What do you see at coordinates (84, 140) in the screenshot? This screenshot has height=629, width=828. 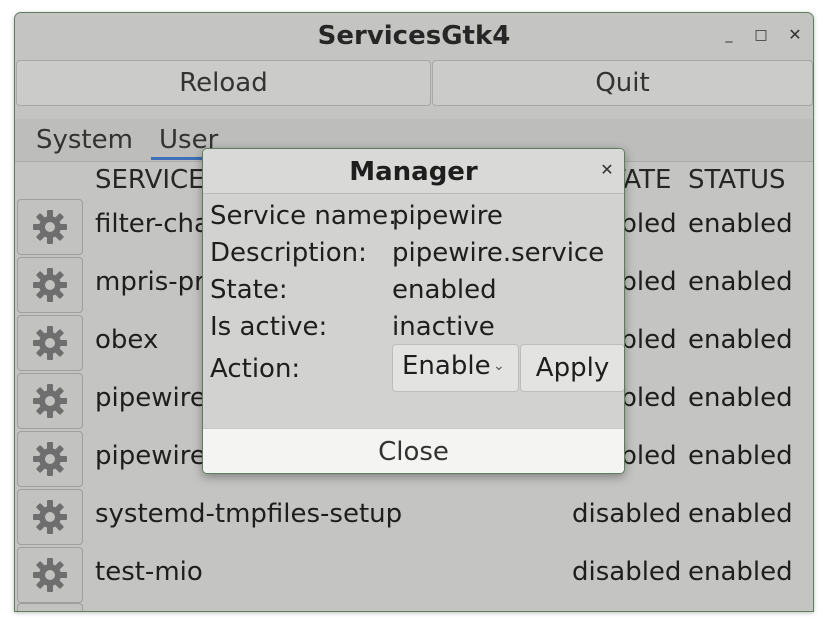 I see `tab-system: System` at bounding box center [84, 140].